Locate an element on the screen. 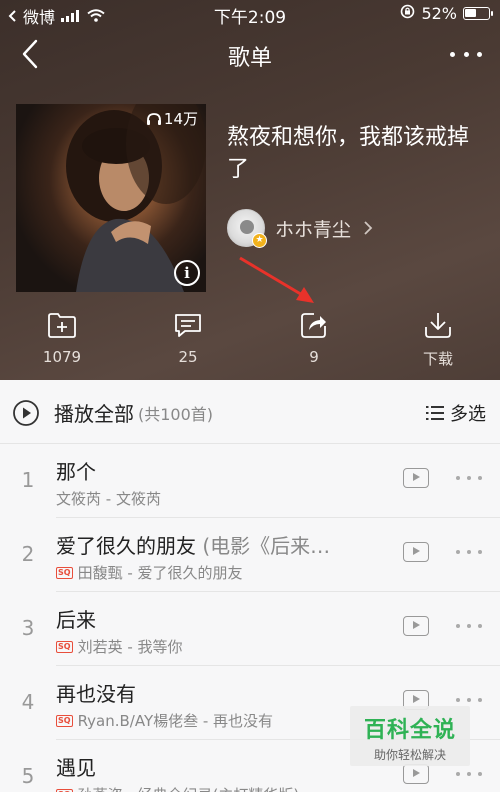 The height and width of the screenshot is (792, 500). comment-button: 25 is located at coordinates (188, 337).